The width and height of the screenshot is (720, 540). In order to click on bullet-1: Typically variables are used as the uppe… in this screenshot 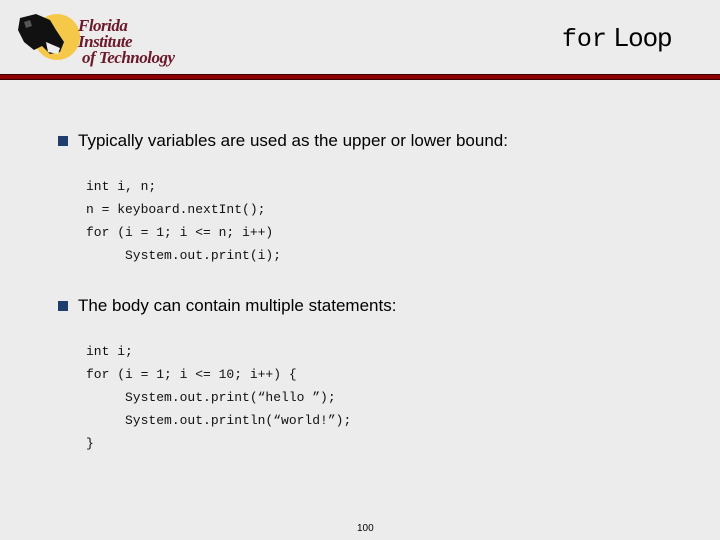, I will do `click(283, 141)`.